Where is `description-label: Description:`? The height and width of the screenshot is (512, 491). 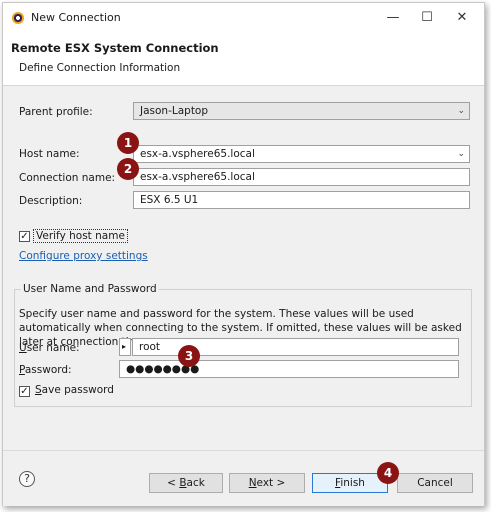 description-label: Description: is located at coordinates (51, 201).